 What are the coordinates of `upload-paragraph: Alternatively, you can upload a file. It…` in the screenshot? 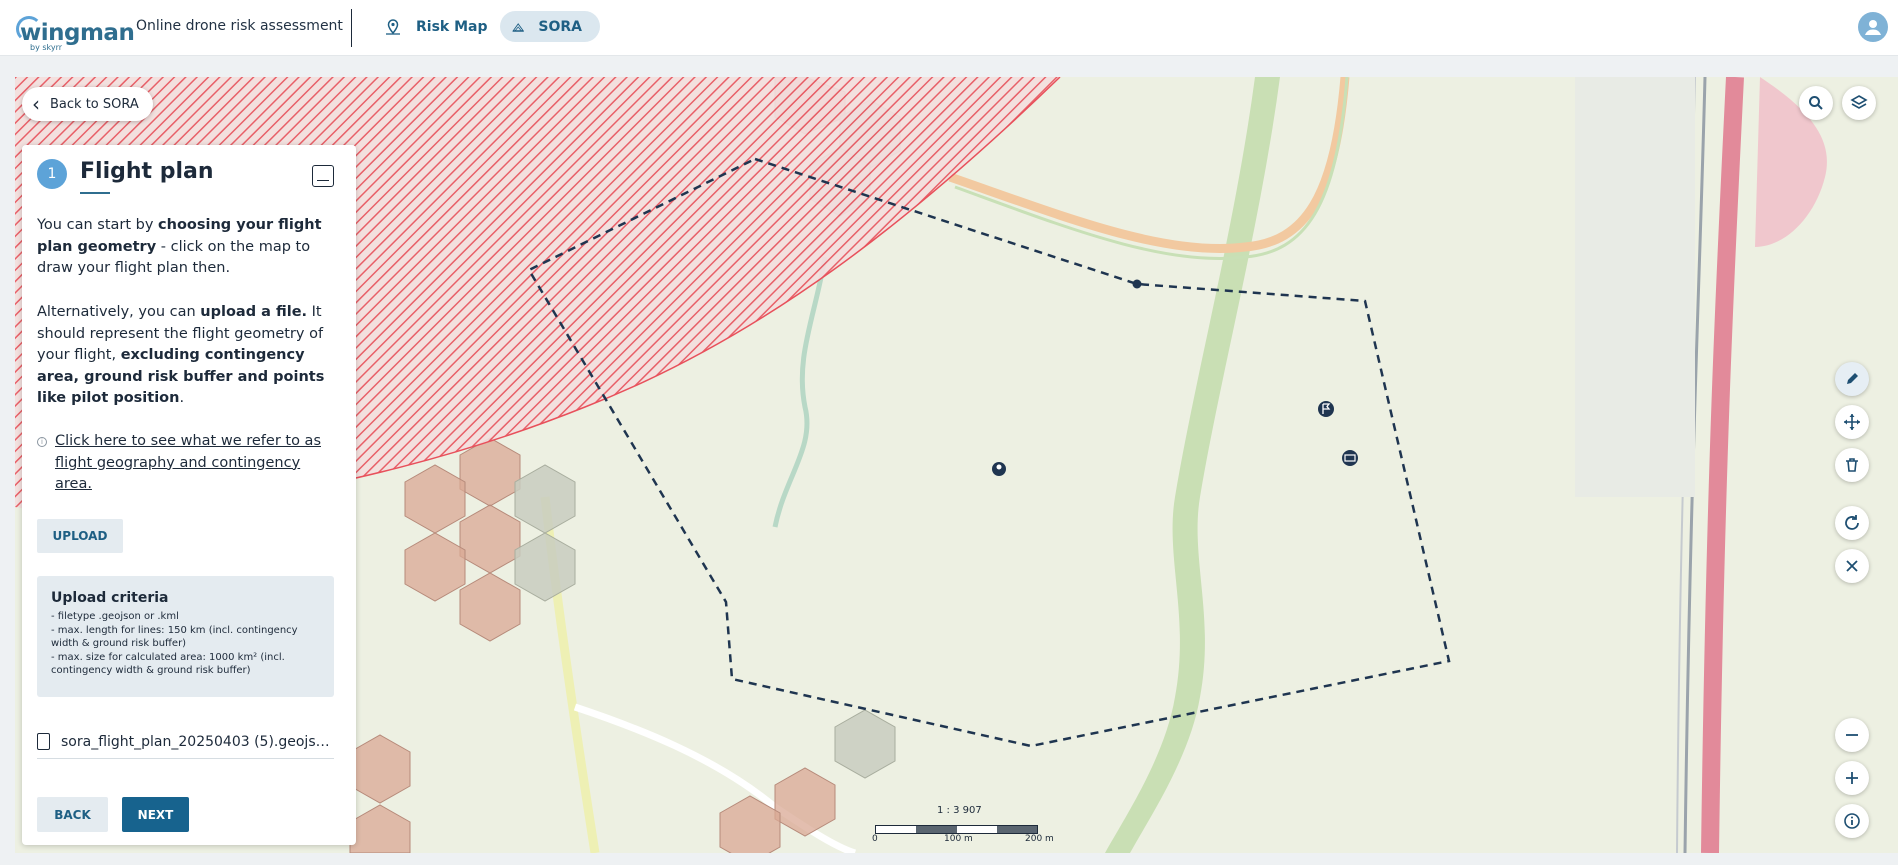 It's located at (181, 355).